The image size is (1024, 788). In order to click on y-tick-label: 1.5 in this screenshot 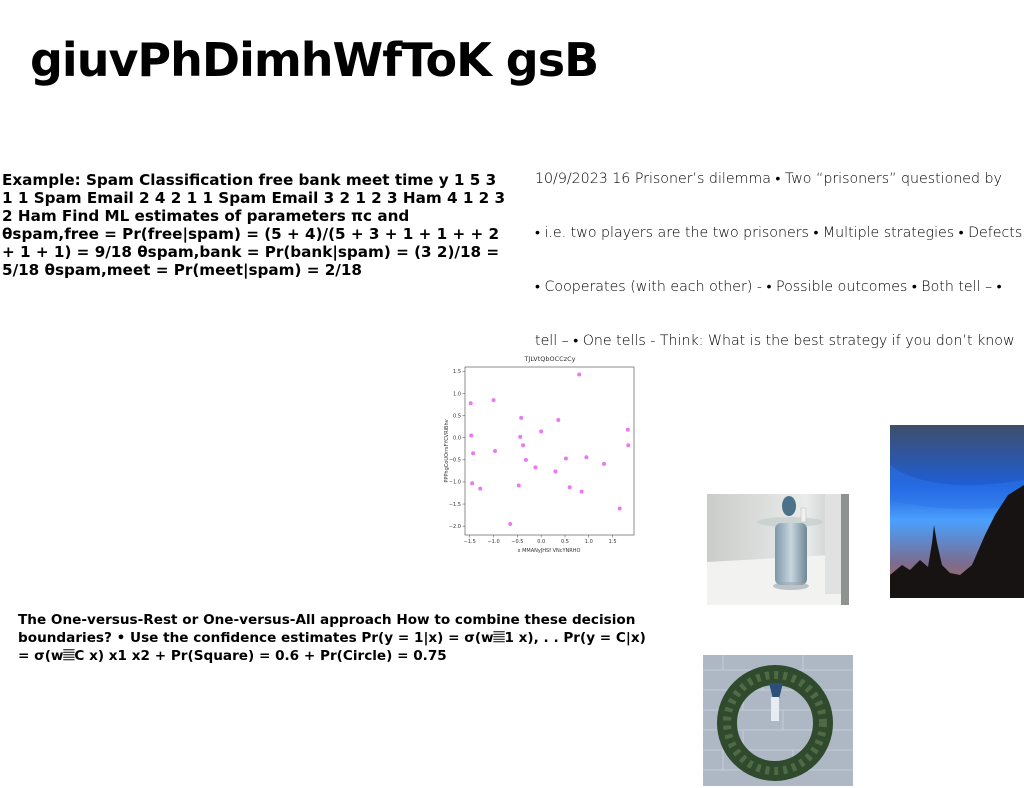, I will do `click(457, 372)`.